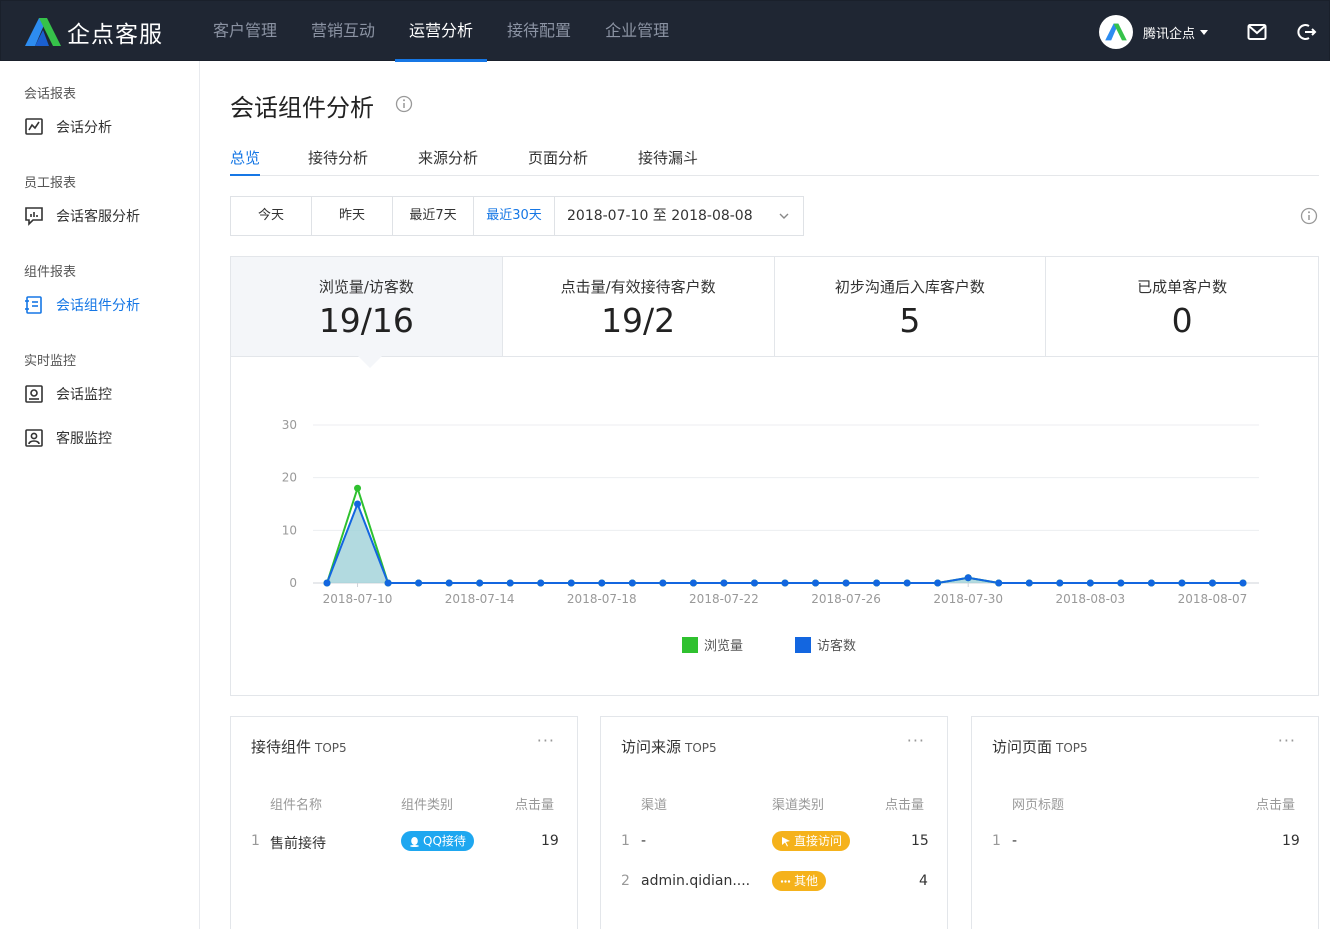 The image size is (1330, 929). I want to click on tab-source-analysis: 来源分析, so click(448, 161).